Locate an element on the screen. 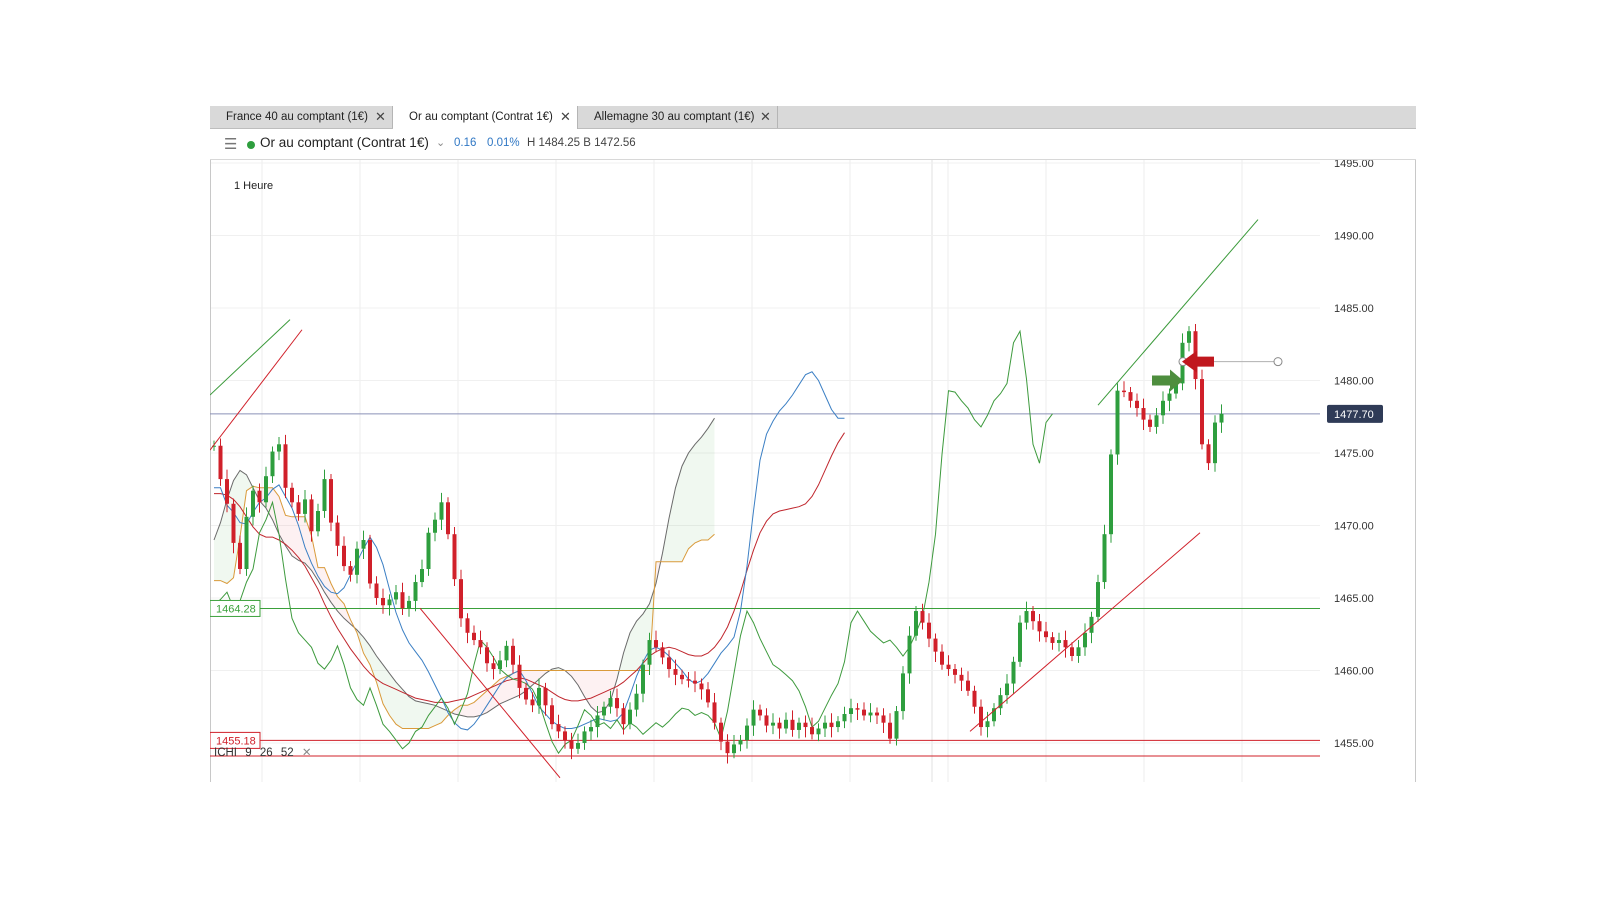  indicator-name: ICHI is located at coordinates (225, 753).